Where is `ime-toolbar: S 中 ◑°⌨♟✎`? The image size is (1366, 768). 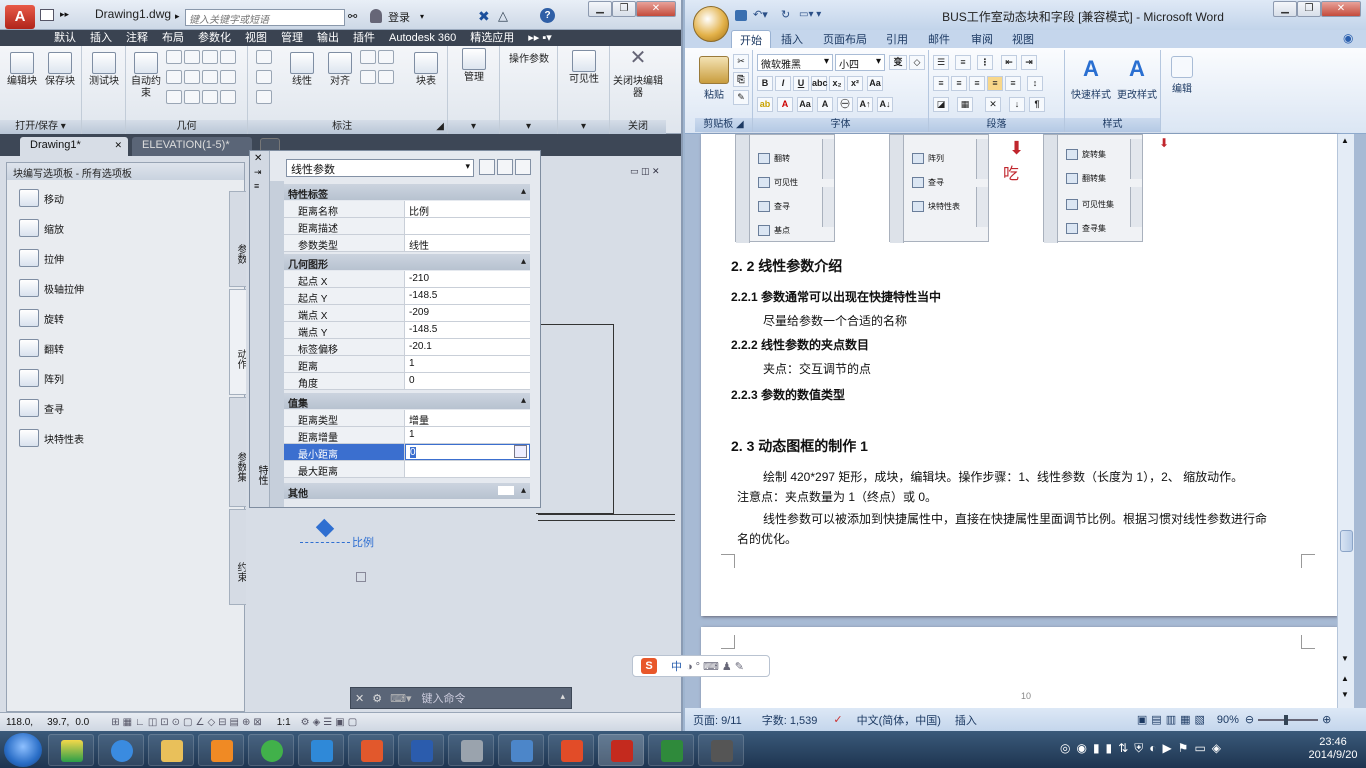 ime-toolbar: S 中 ◑°⌨♟✎ is located at coordinates (701, 666).